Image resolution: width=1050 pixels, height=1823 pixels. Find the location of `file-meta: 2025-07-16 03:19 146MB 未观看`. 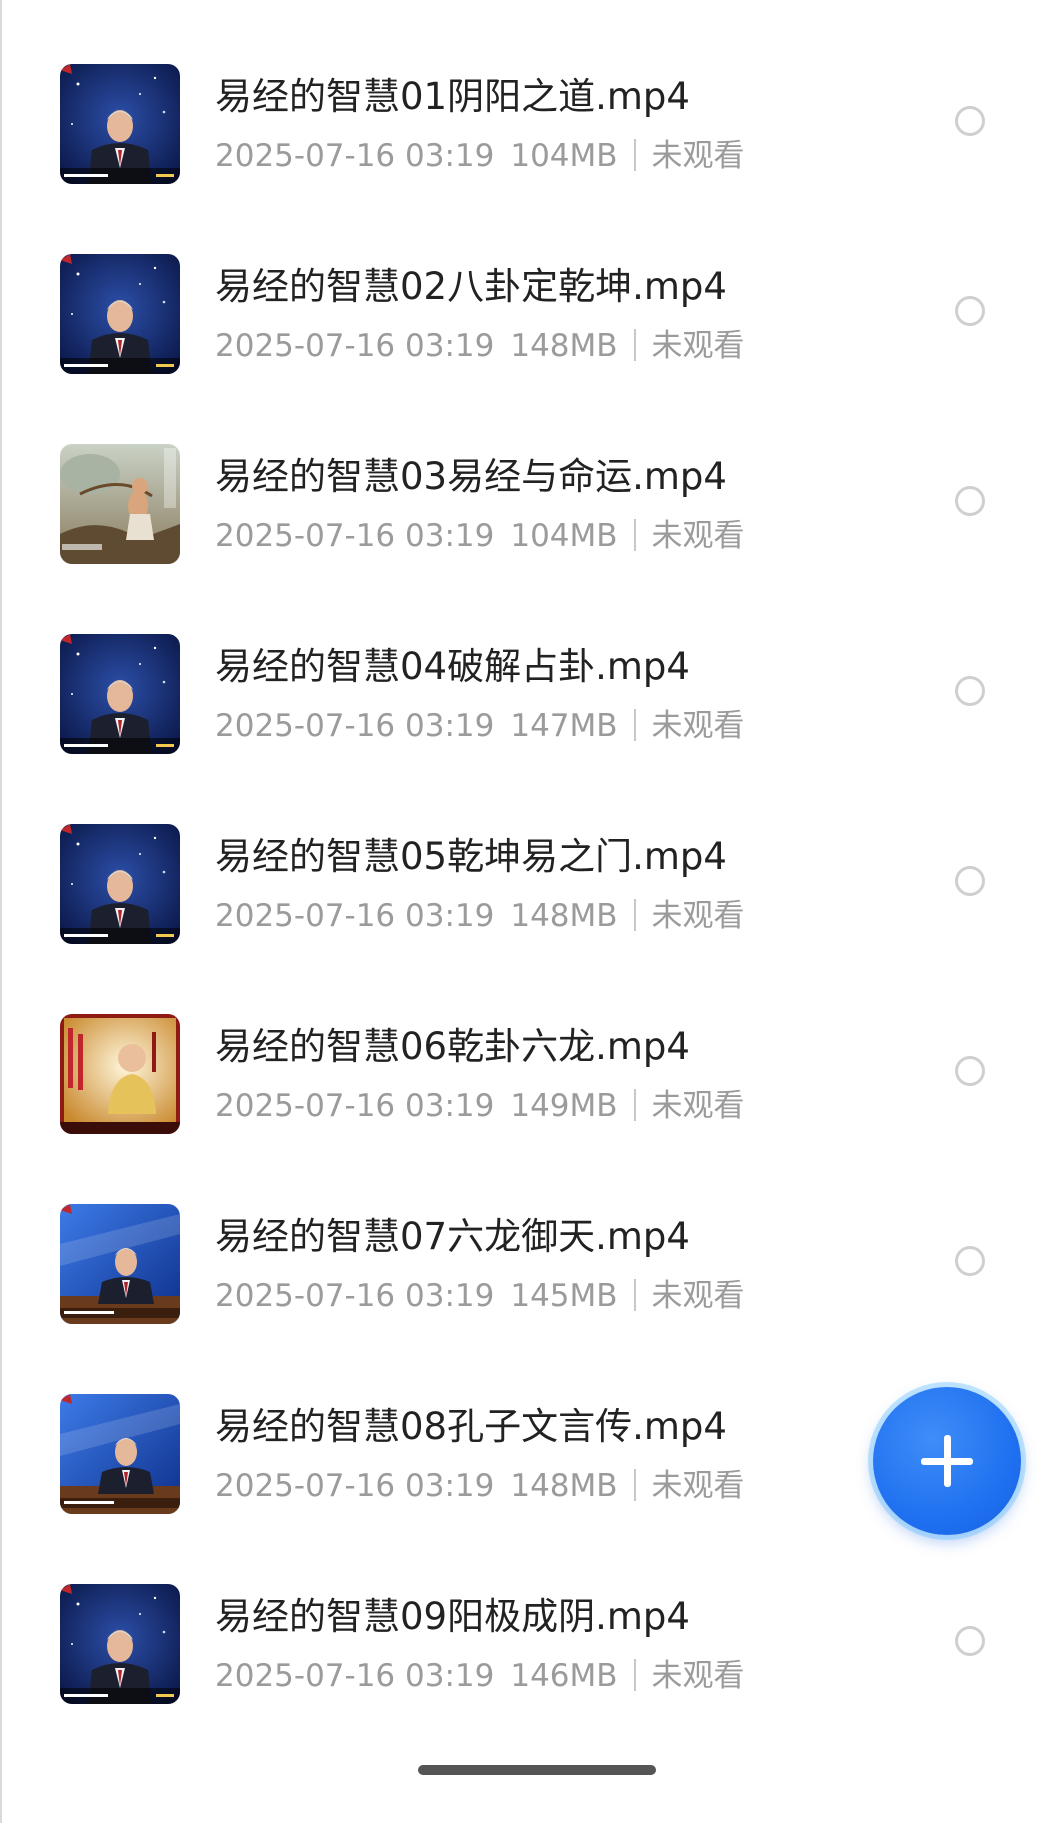

file-meta: 2025-07-16 03:19 146MB 未观看 is located at coordinates (480, 1676).